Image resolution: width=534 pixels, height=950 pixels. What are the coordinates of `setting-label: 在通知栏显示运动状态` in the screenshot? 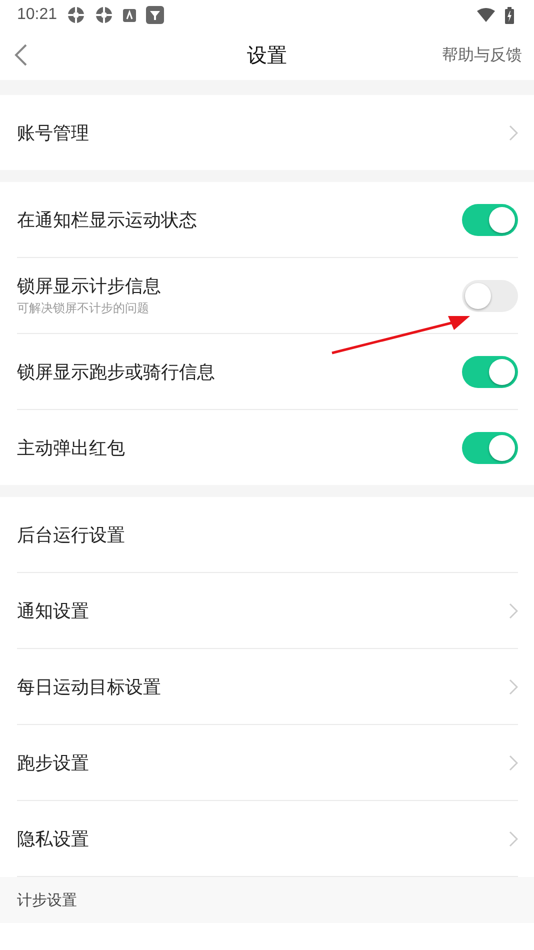 It's located at (107, 220).